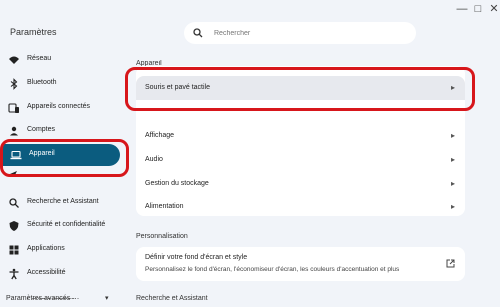  Describe the element at coordinates (64, 158) in the screenshot. I see `annotation-highlight-sidebar` at that location.